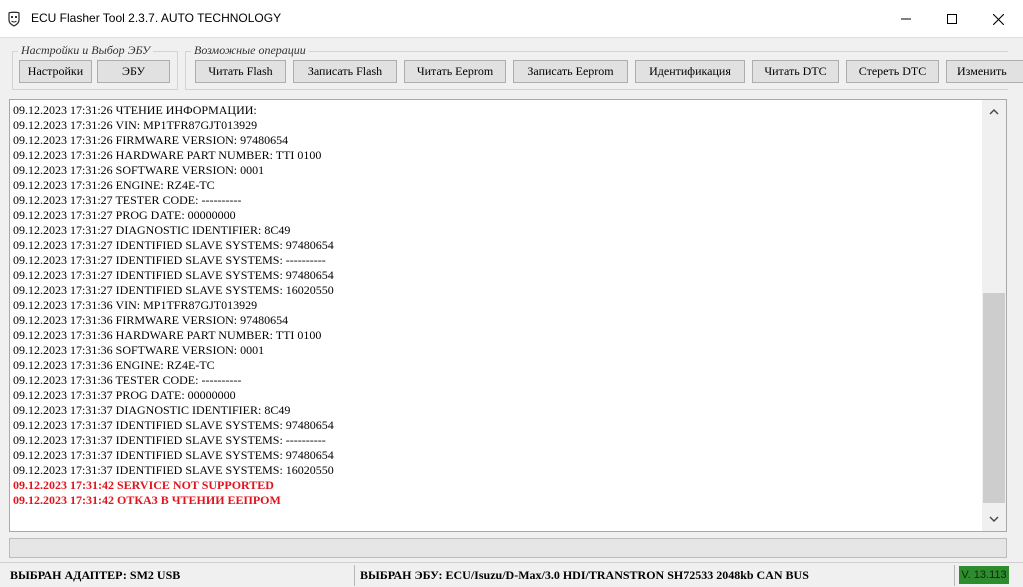 Image resolution: width=1023 pixels, height=587 pixels. I want to click on close-icon, so click(998, 19).